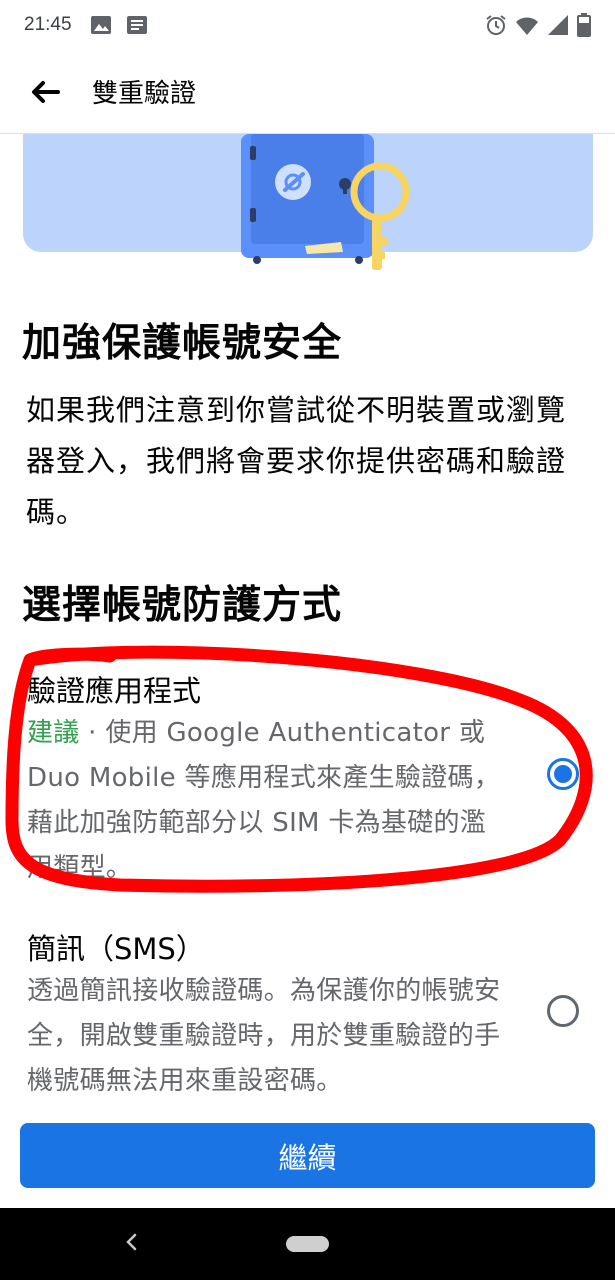  What do you see at coordinates (182, 343) in the screenshot?
I see `security-heading: 加強保護帳號安全` at bounding box center [182, 343].